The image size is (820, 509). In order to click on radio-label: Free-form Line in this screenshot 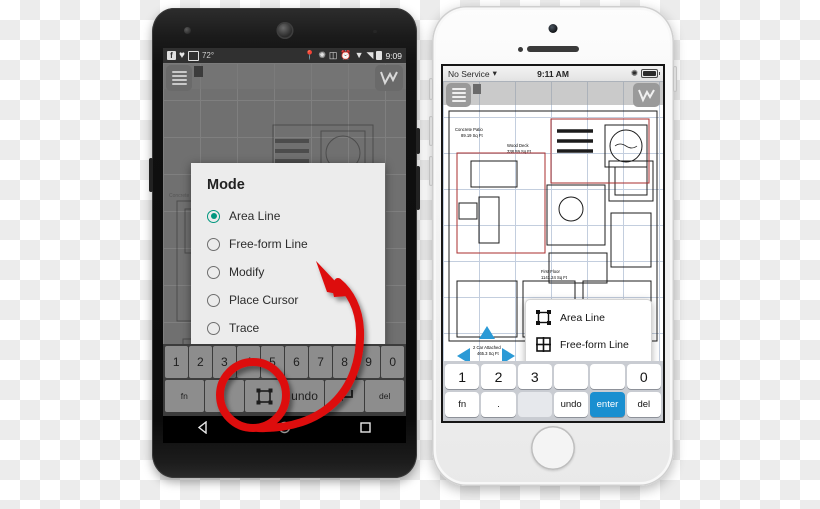, I will do `click(268, 244)`.